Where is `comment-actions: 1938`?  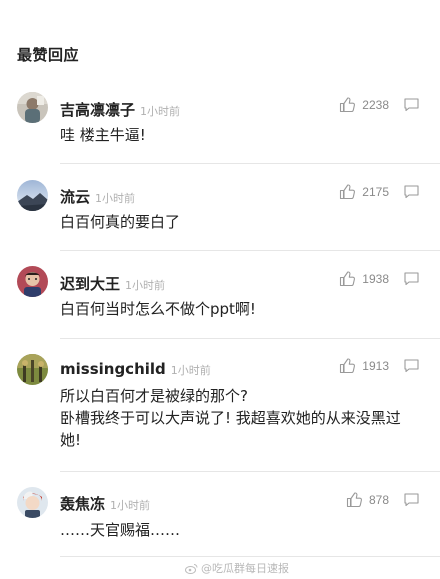
comment-actions: 1938 is located at coordinates (379, 278).